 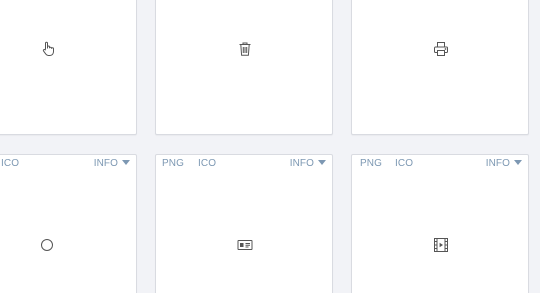 What do you see at coordinates (68, 67) in the screenshot?
I see `icon-card` at bounding box center [68, 67].